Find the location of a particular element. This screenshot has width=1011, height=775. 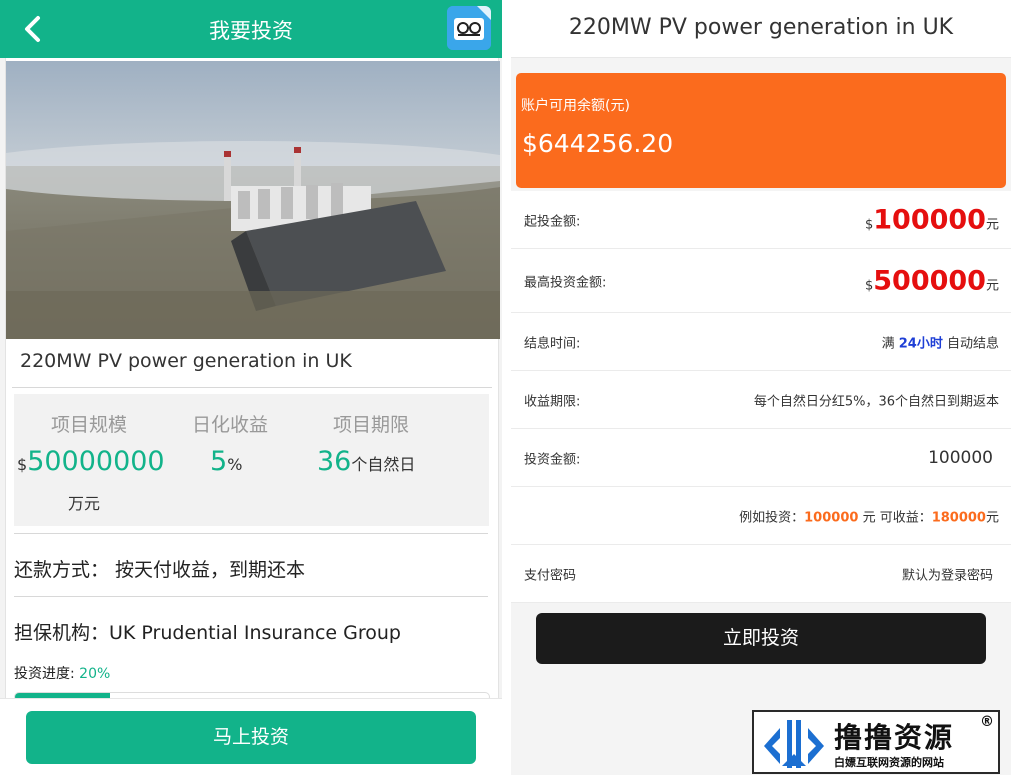

repayment-method: 还款方式： 按天付收益，到期还本 is located at coordinates (160, 570).